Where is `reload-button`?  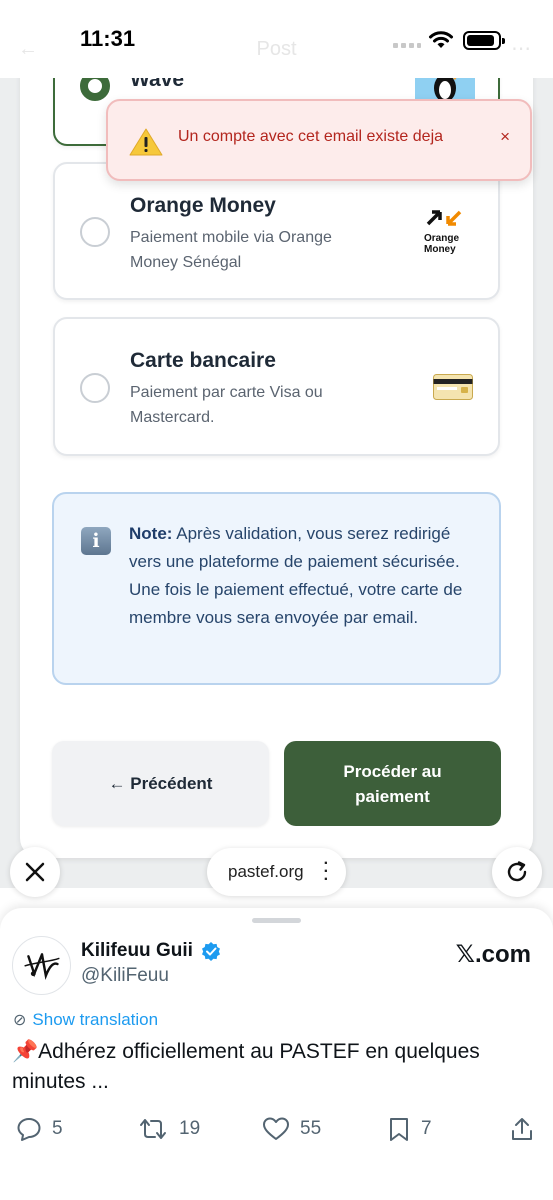 reload-button is located at coordinates (517, 872).